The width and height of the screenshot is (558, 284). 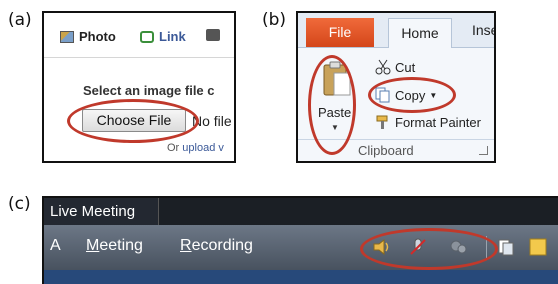 I want to click on no-file-text: No file, so click(x=212, y=121).